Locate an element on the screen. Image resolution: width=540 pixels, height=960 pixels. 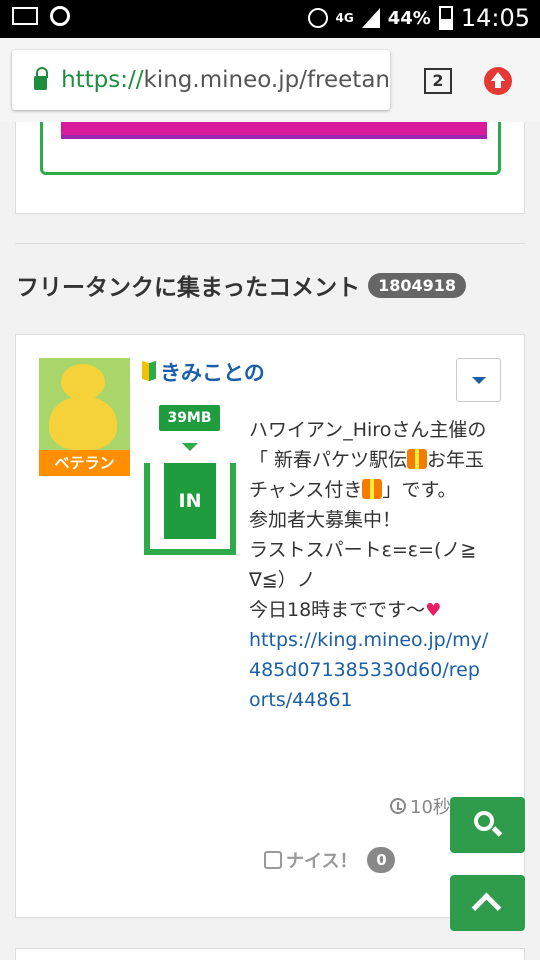
withdraw-card: 引き出す is located at coordinates (270, 168).